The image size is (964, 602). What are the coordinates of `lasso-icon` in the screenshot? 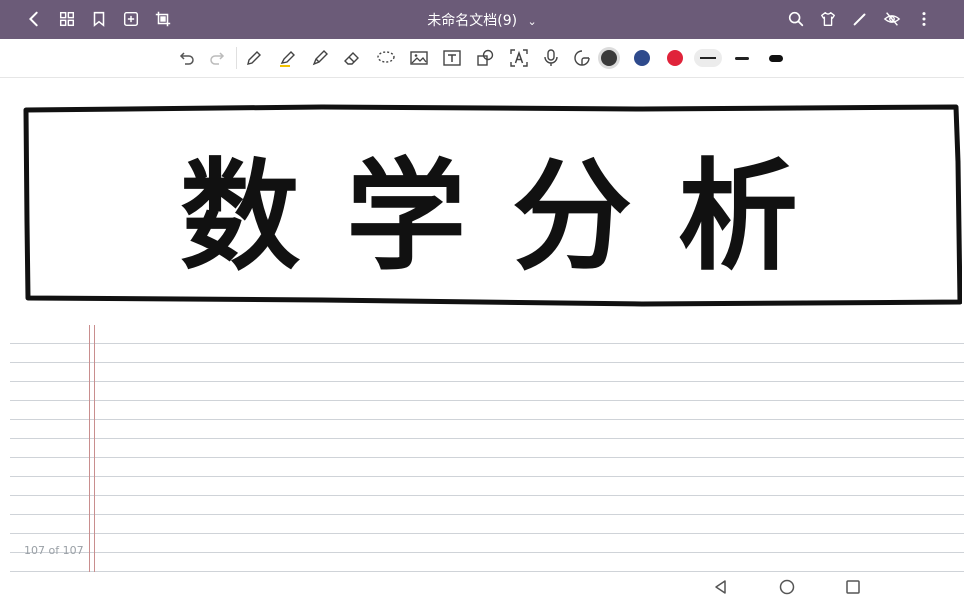 It's located at (386, 58).